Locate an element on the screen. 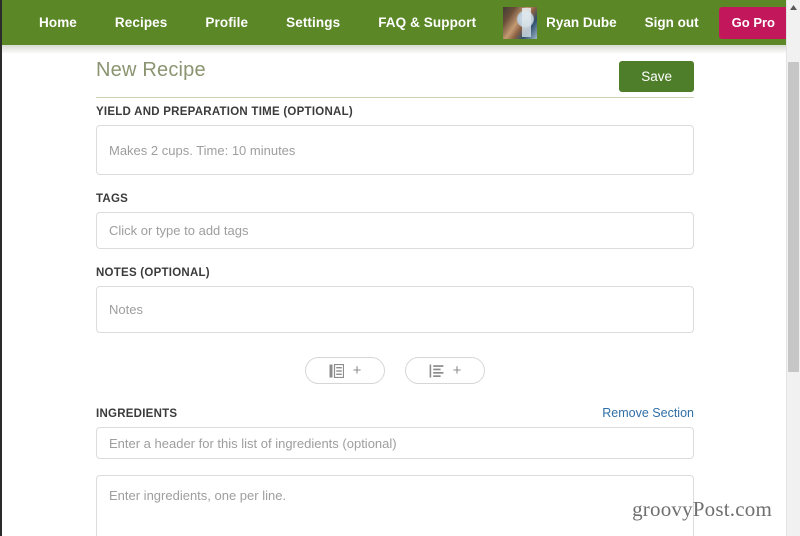  page-title: New Recipe is located at coordinates (151, 70).